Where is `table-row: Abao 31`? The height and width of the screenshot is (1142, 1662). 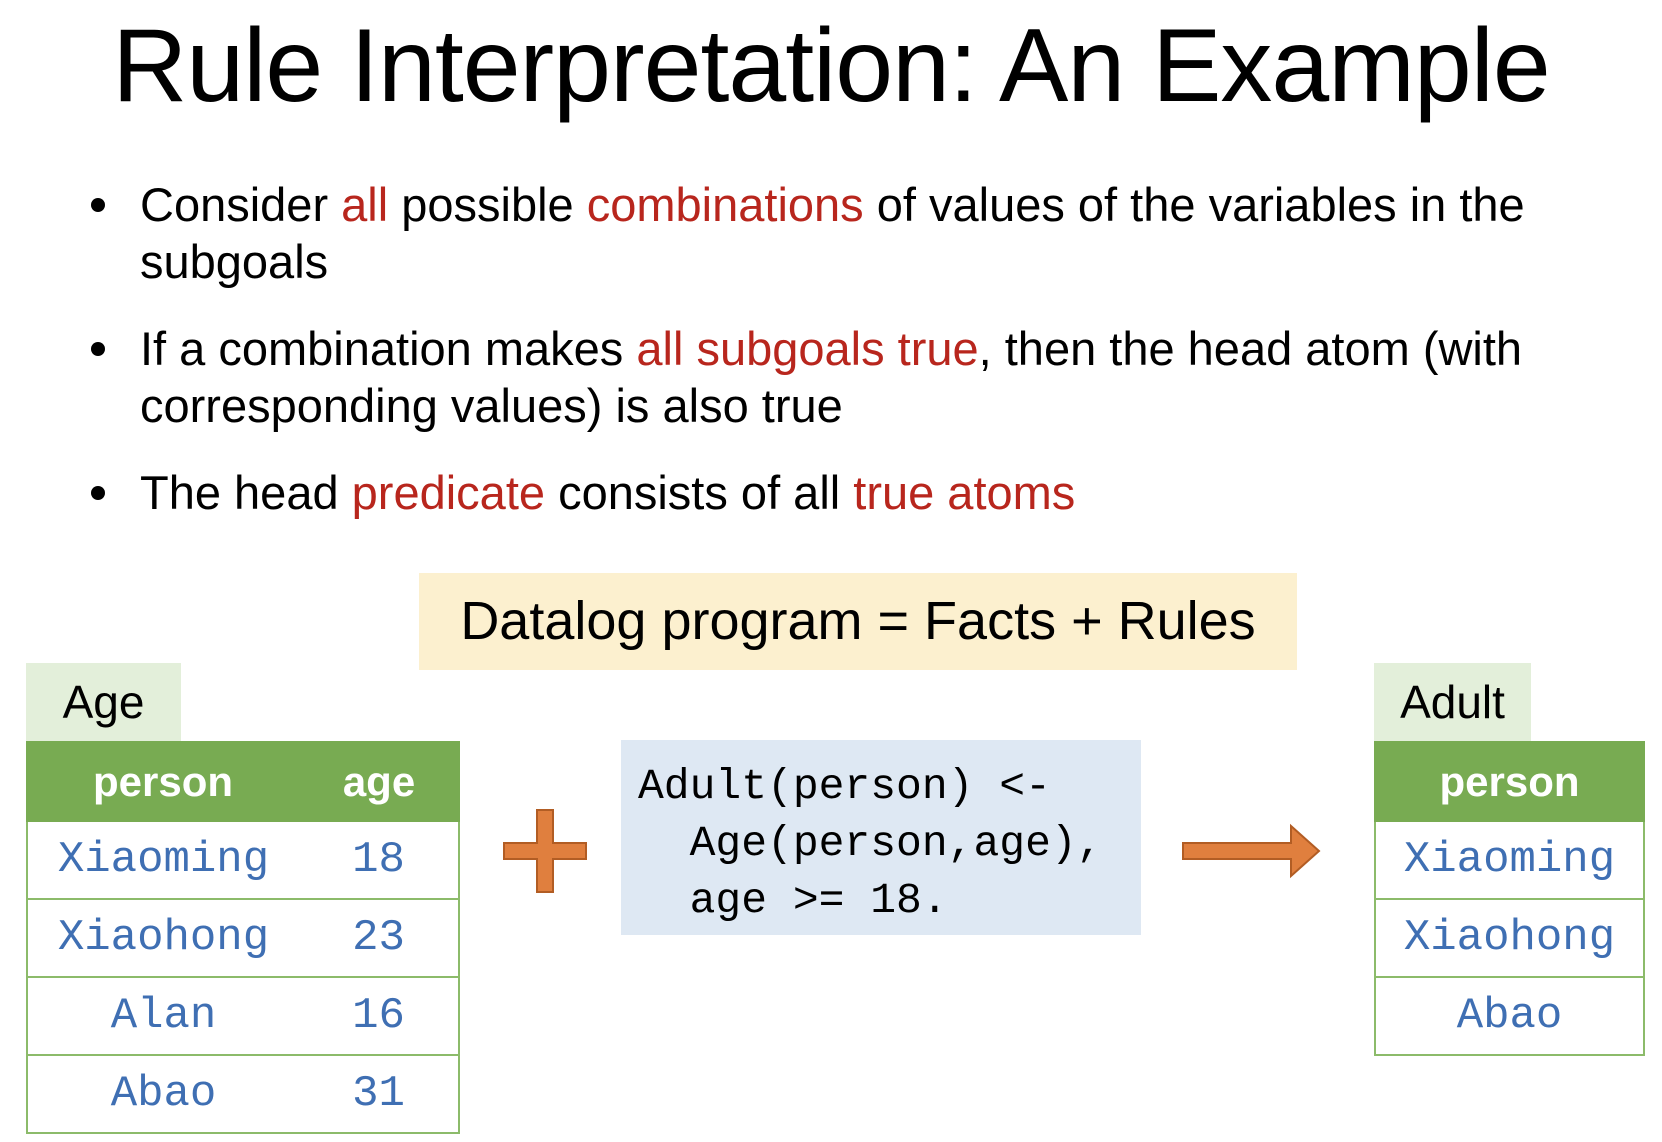
table-row: Abao 31 is located at coordinates (243, 1094).